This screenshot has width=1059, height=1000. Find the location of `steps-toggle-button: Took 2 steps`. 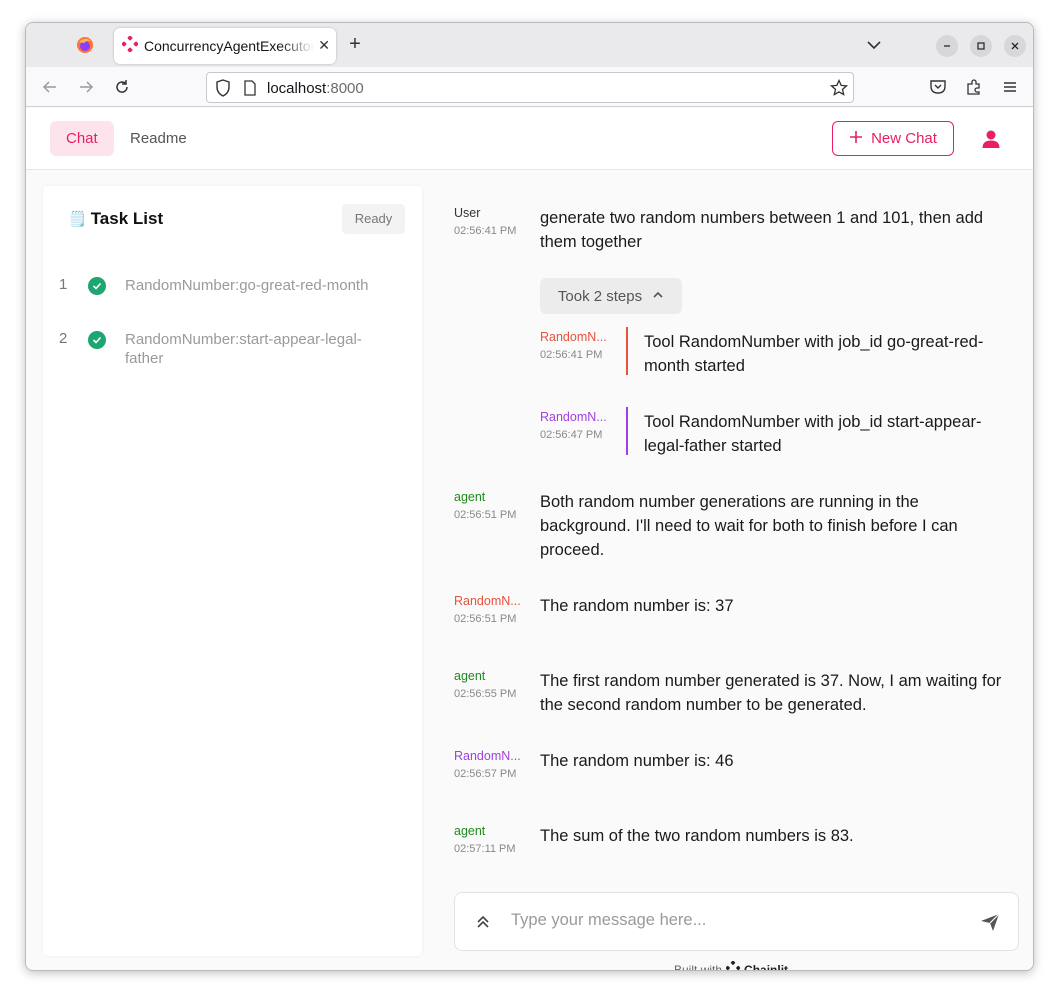

steps-toggle-button: Took 2 steps is located at coordinates (611, 296).